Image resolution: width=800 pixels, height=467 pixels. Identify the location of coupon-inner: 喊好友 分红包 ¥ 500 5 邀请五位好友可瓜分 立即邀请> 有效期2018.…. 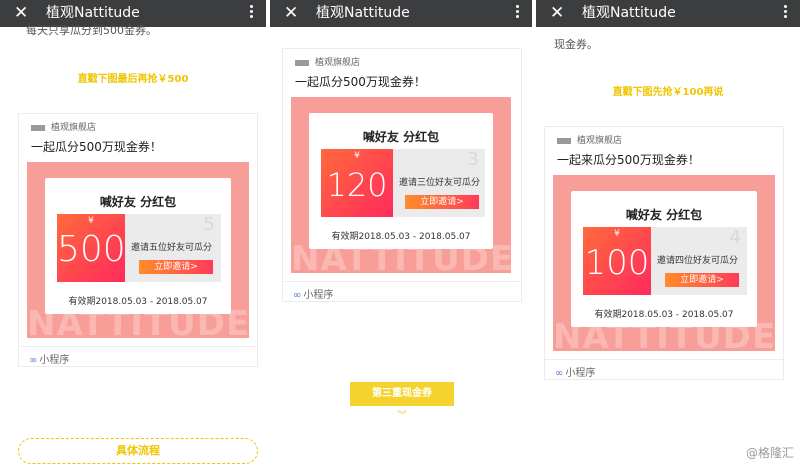
(138, 246).